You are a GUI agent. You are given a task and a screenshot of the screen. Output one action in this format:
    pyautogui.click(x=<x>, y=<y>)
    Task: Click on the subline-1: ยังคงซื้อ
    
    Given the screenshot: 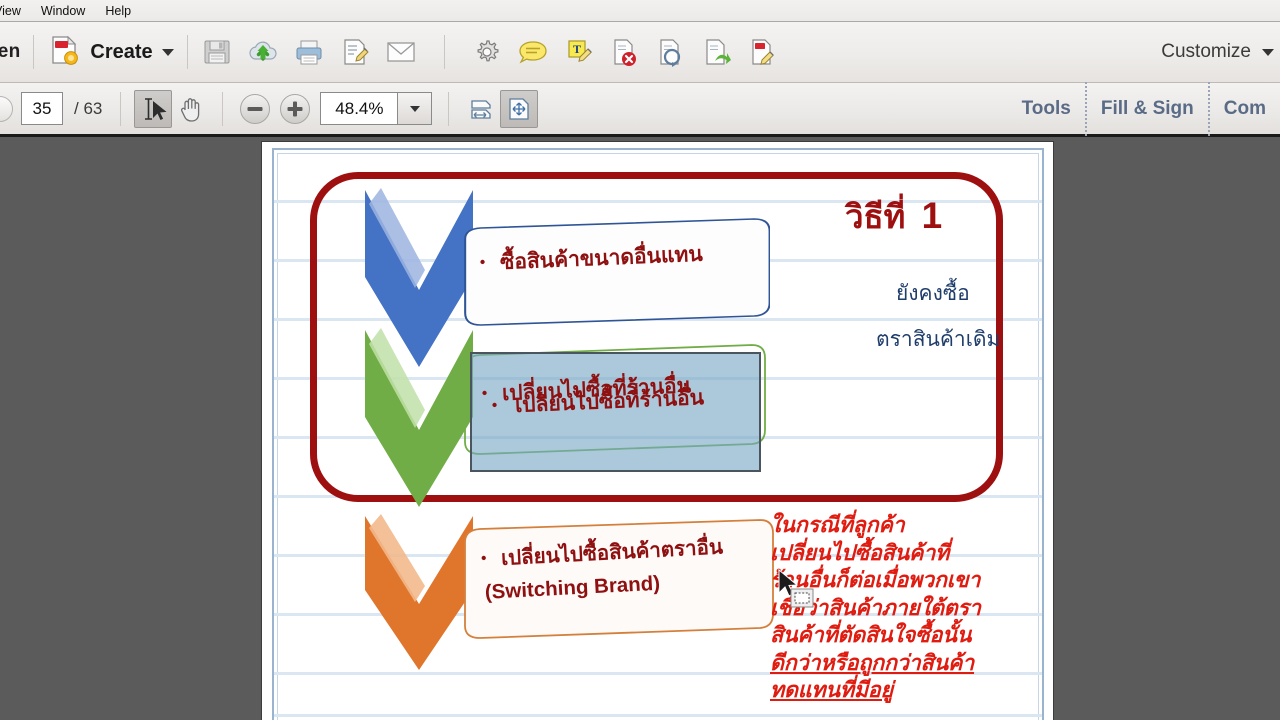 What is the action you would take?
    pyautogui.click(x=933, y=293)
    